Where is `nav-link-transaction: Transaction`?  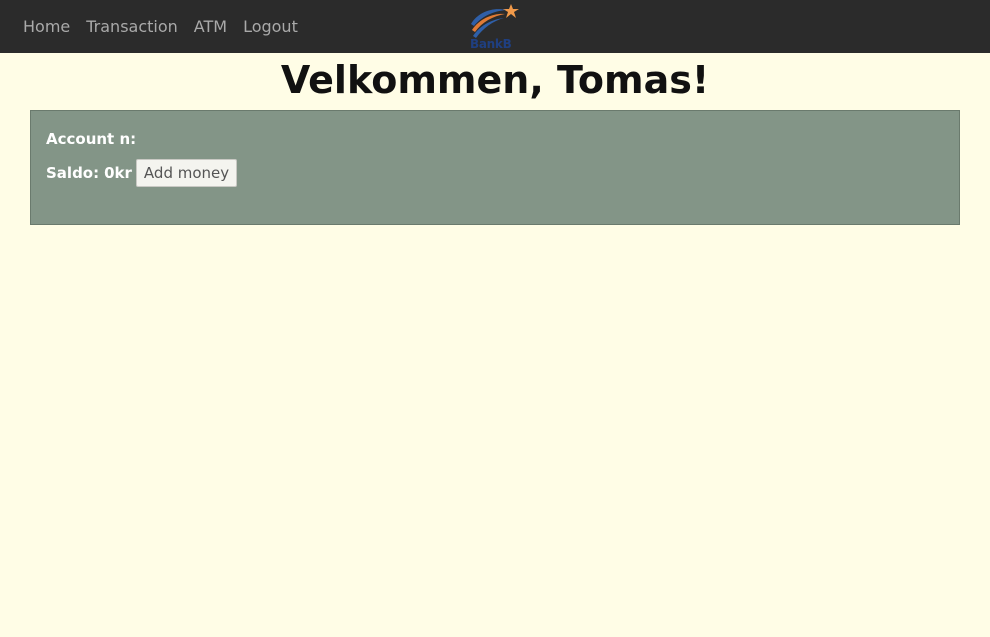 nav-link-transaction: Transaction is located at coordinates (132, 26).